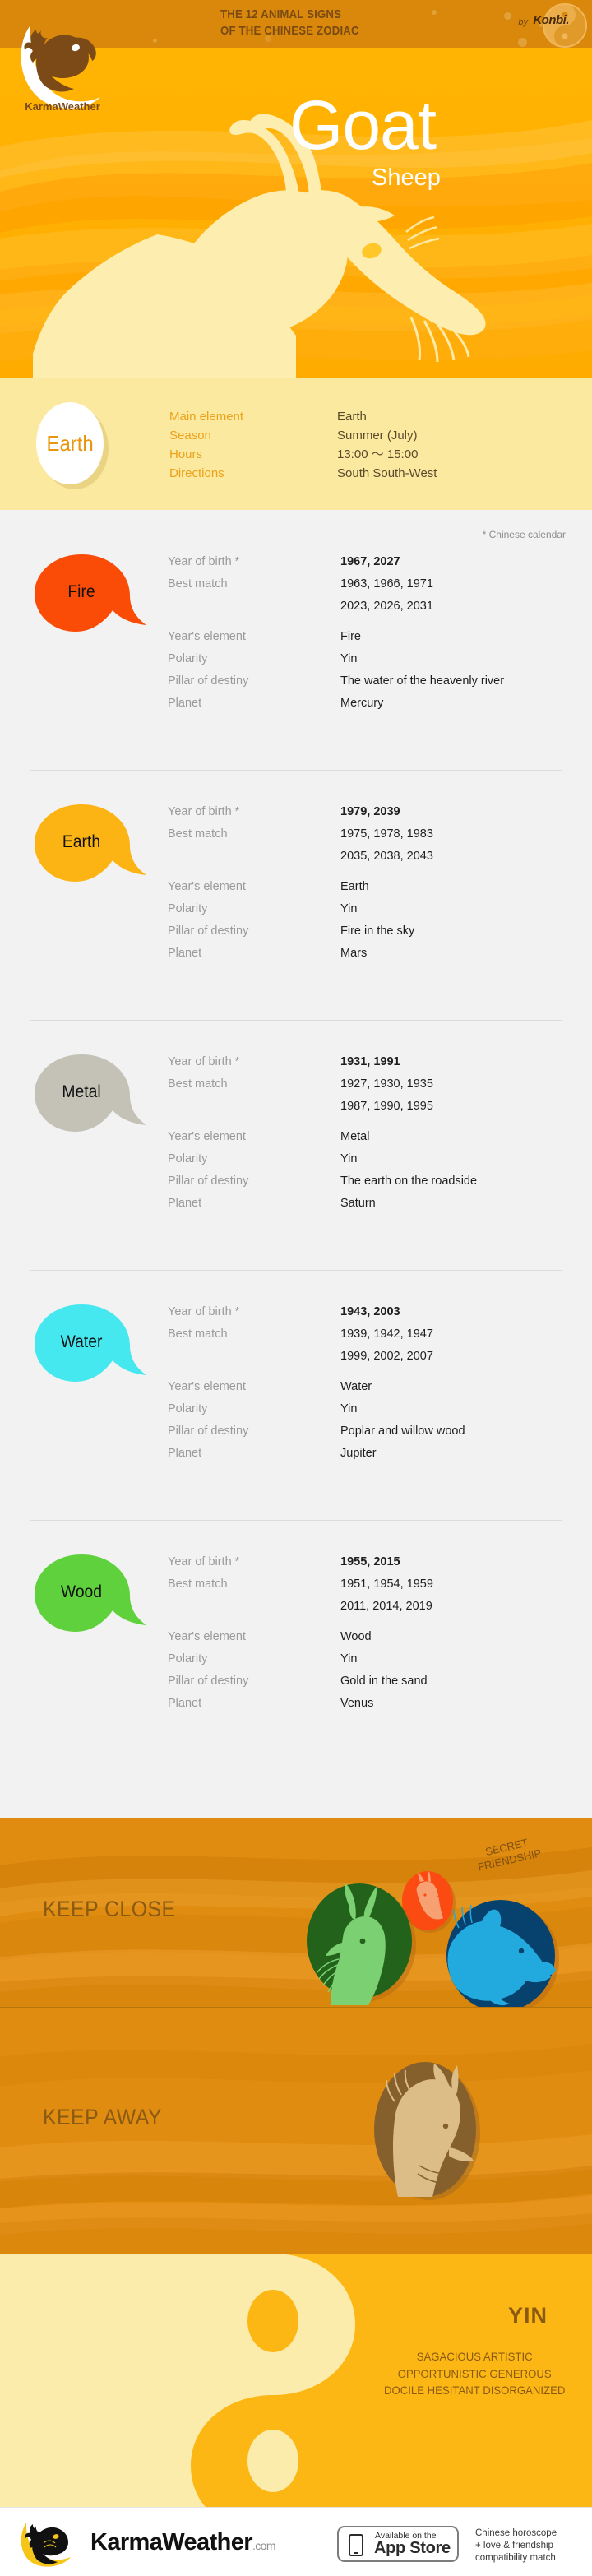  I want to click on summary-key: Season, so click(190, 436).